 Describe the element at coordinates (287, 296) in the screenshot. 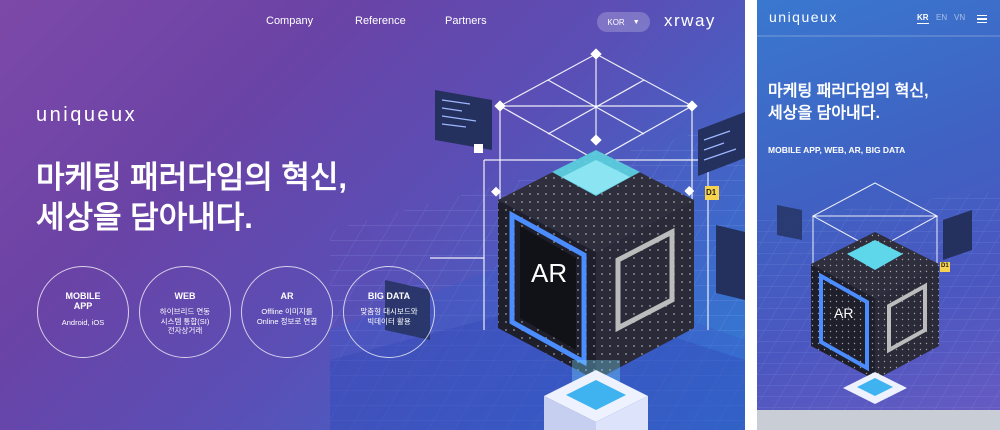

I see `service-title: AR` at that location.